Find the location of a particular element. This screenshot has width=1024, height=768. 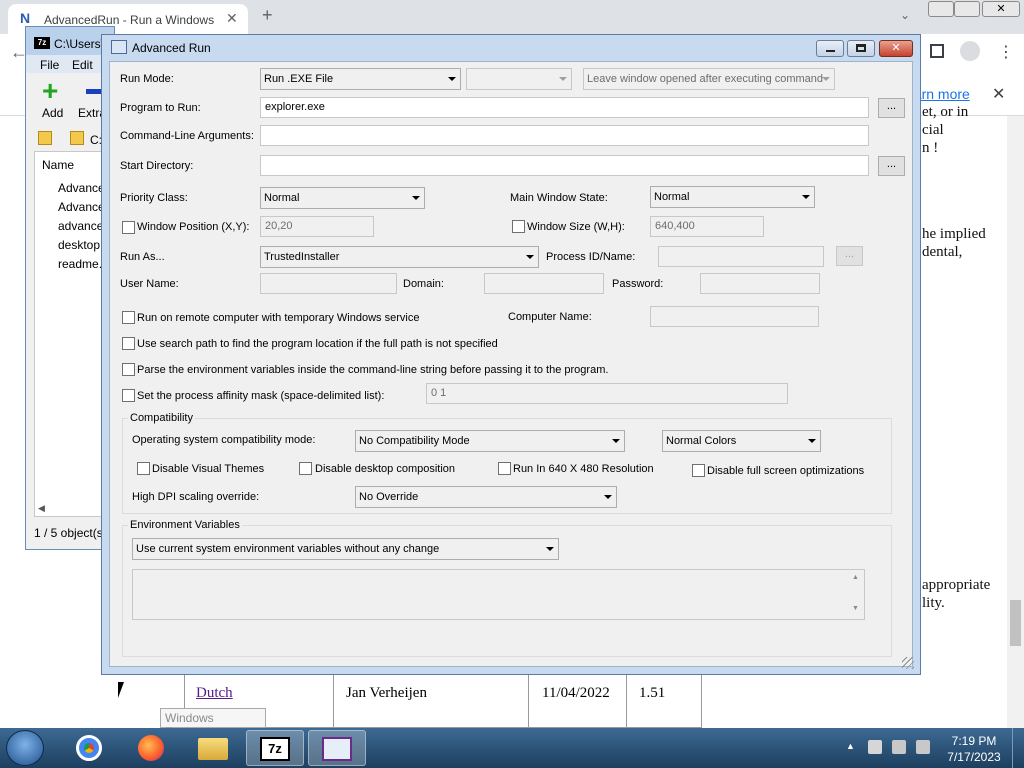

textarea-scroll-up-icon: ▲ is located at coordinates (855, 577).